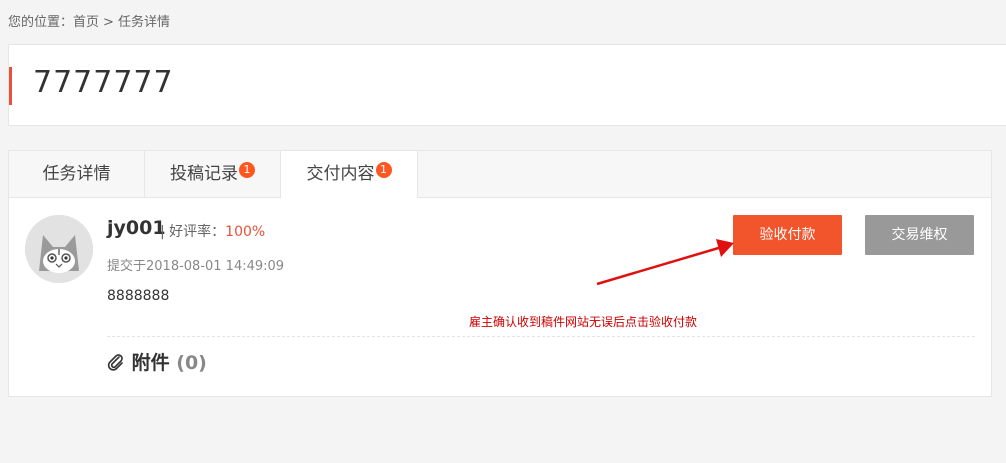  I want to click on accept-payment-button: 验收付款, so click(787, 235).